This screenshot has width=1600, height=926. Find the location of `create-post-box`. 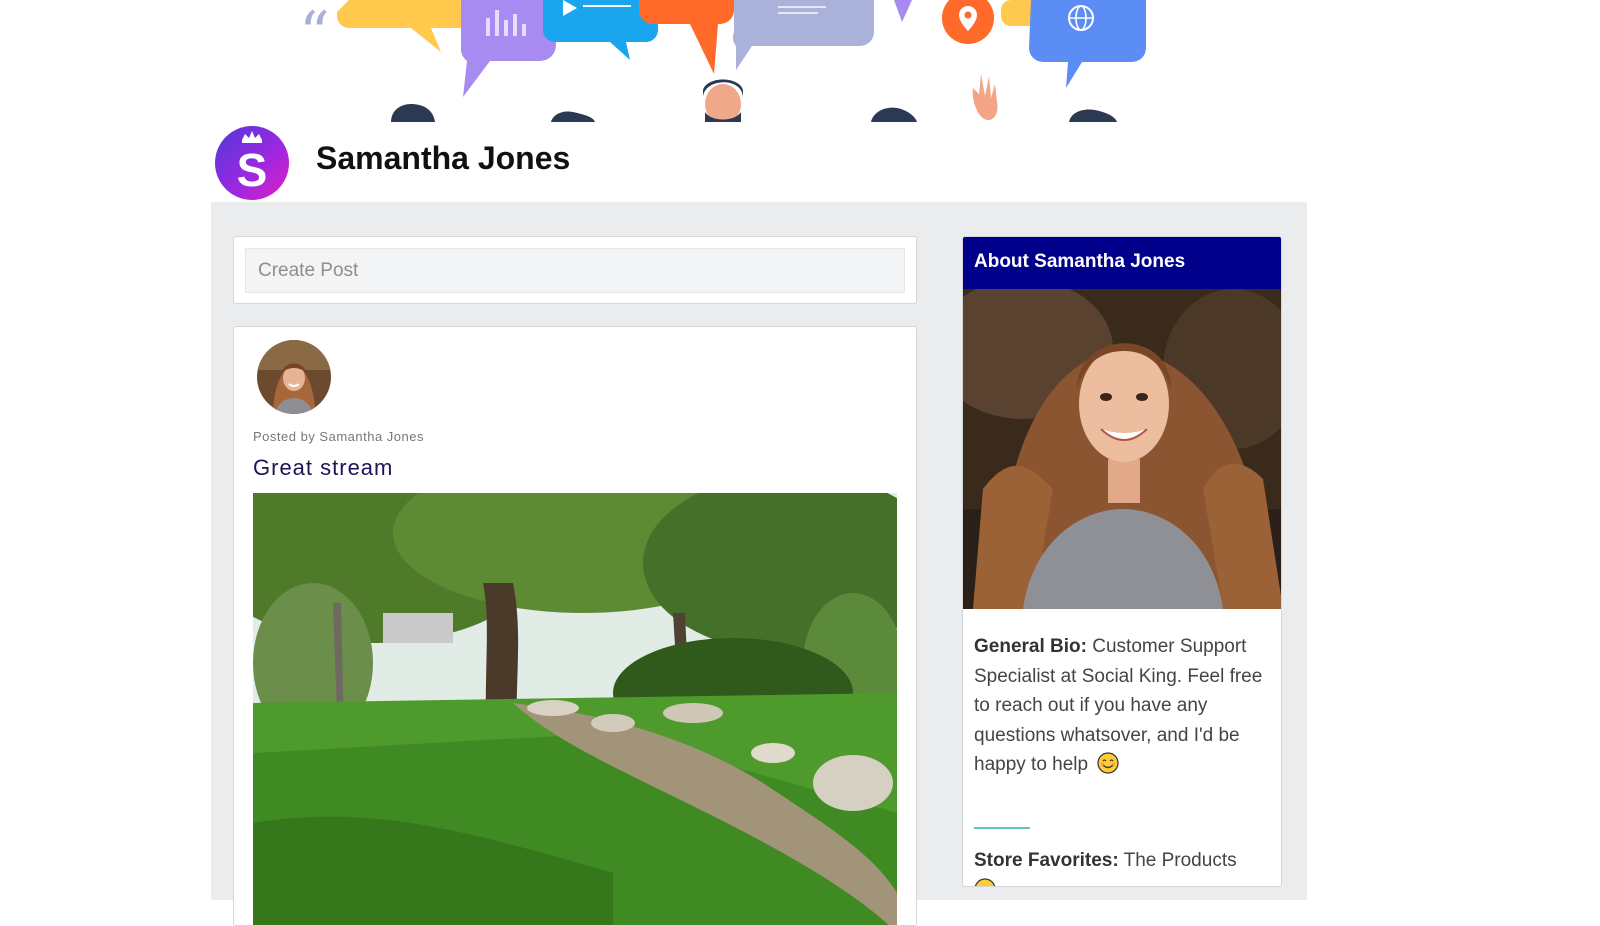

create-post-box is located at coordinates (575, 270).